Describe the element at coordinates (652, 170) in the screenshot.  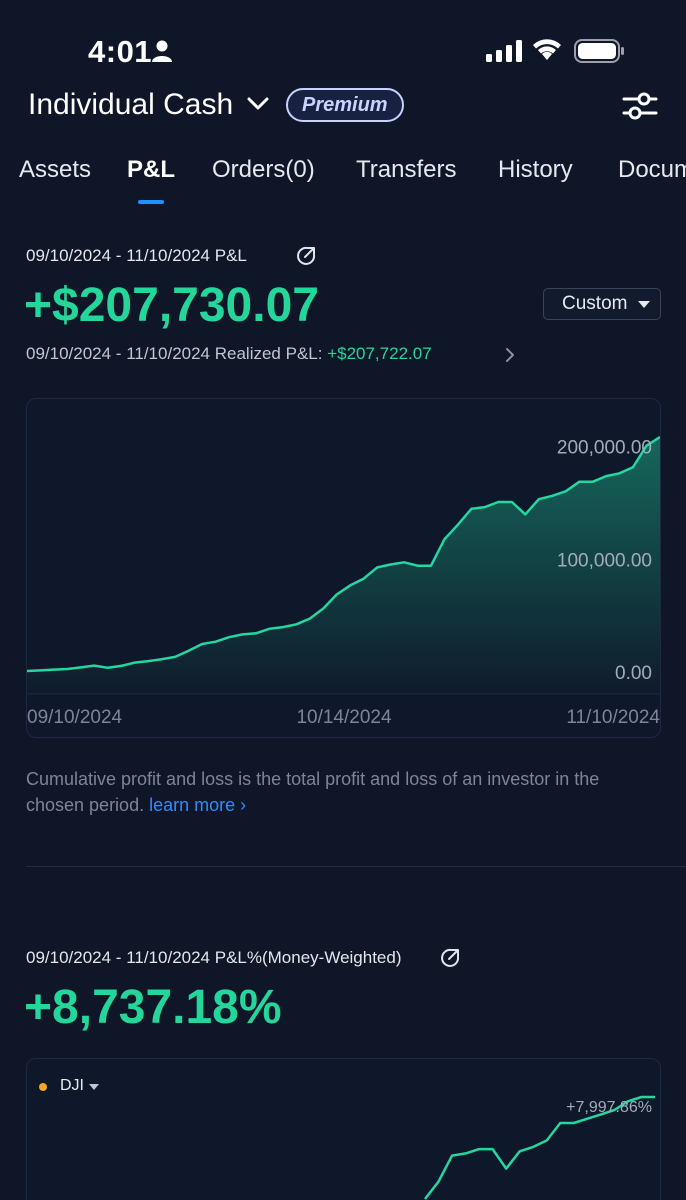
I see `tab-documents: Documents` at that location.